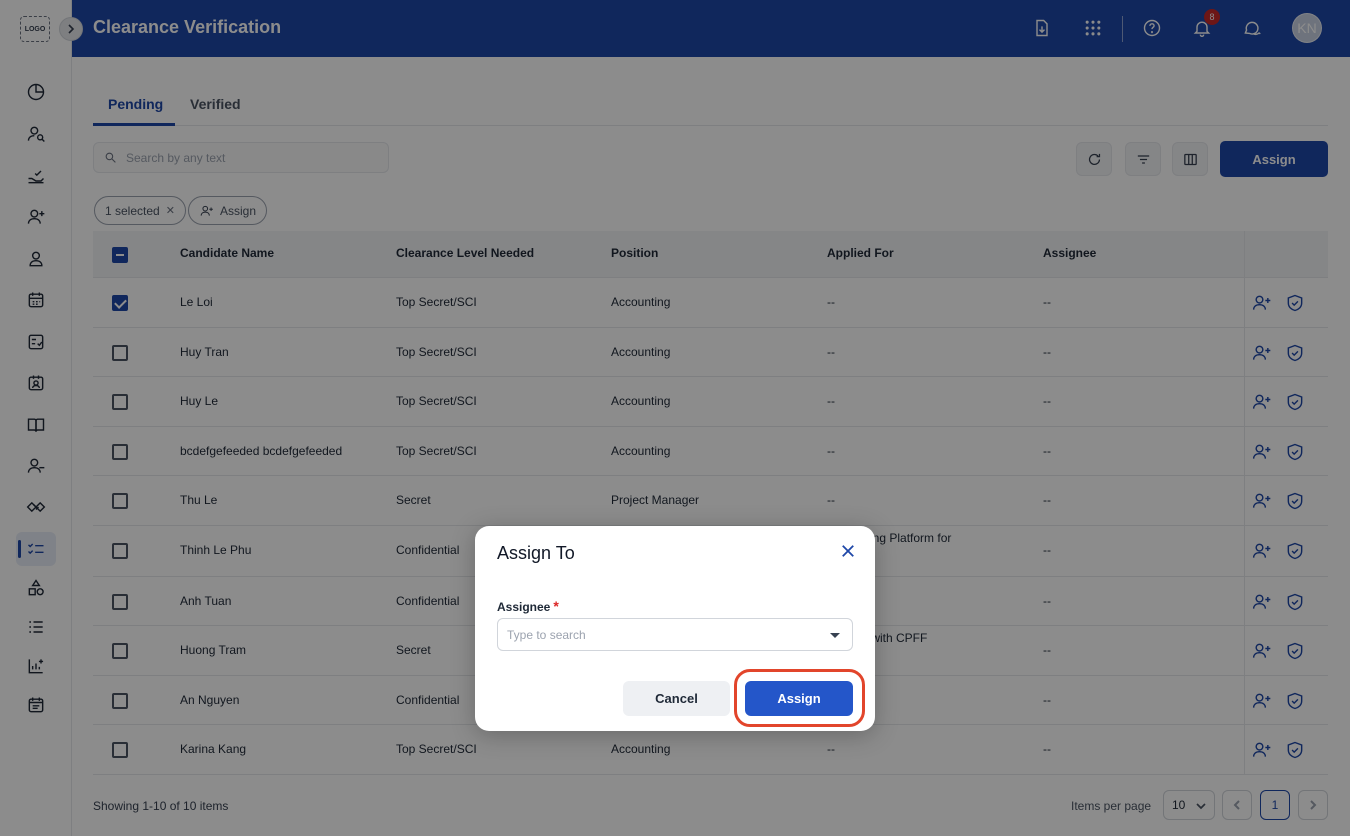 The width and height of the screenshot is (1350, 836). Describe the element at coordinates (676, 698) in the screenshot. I see `cancel-button: Cancel` at that location.